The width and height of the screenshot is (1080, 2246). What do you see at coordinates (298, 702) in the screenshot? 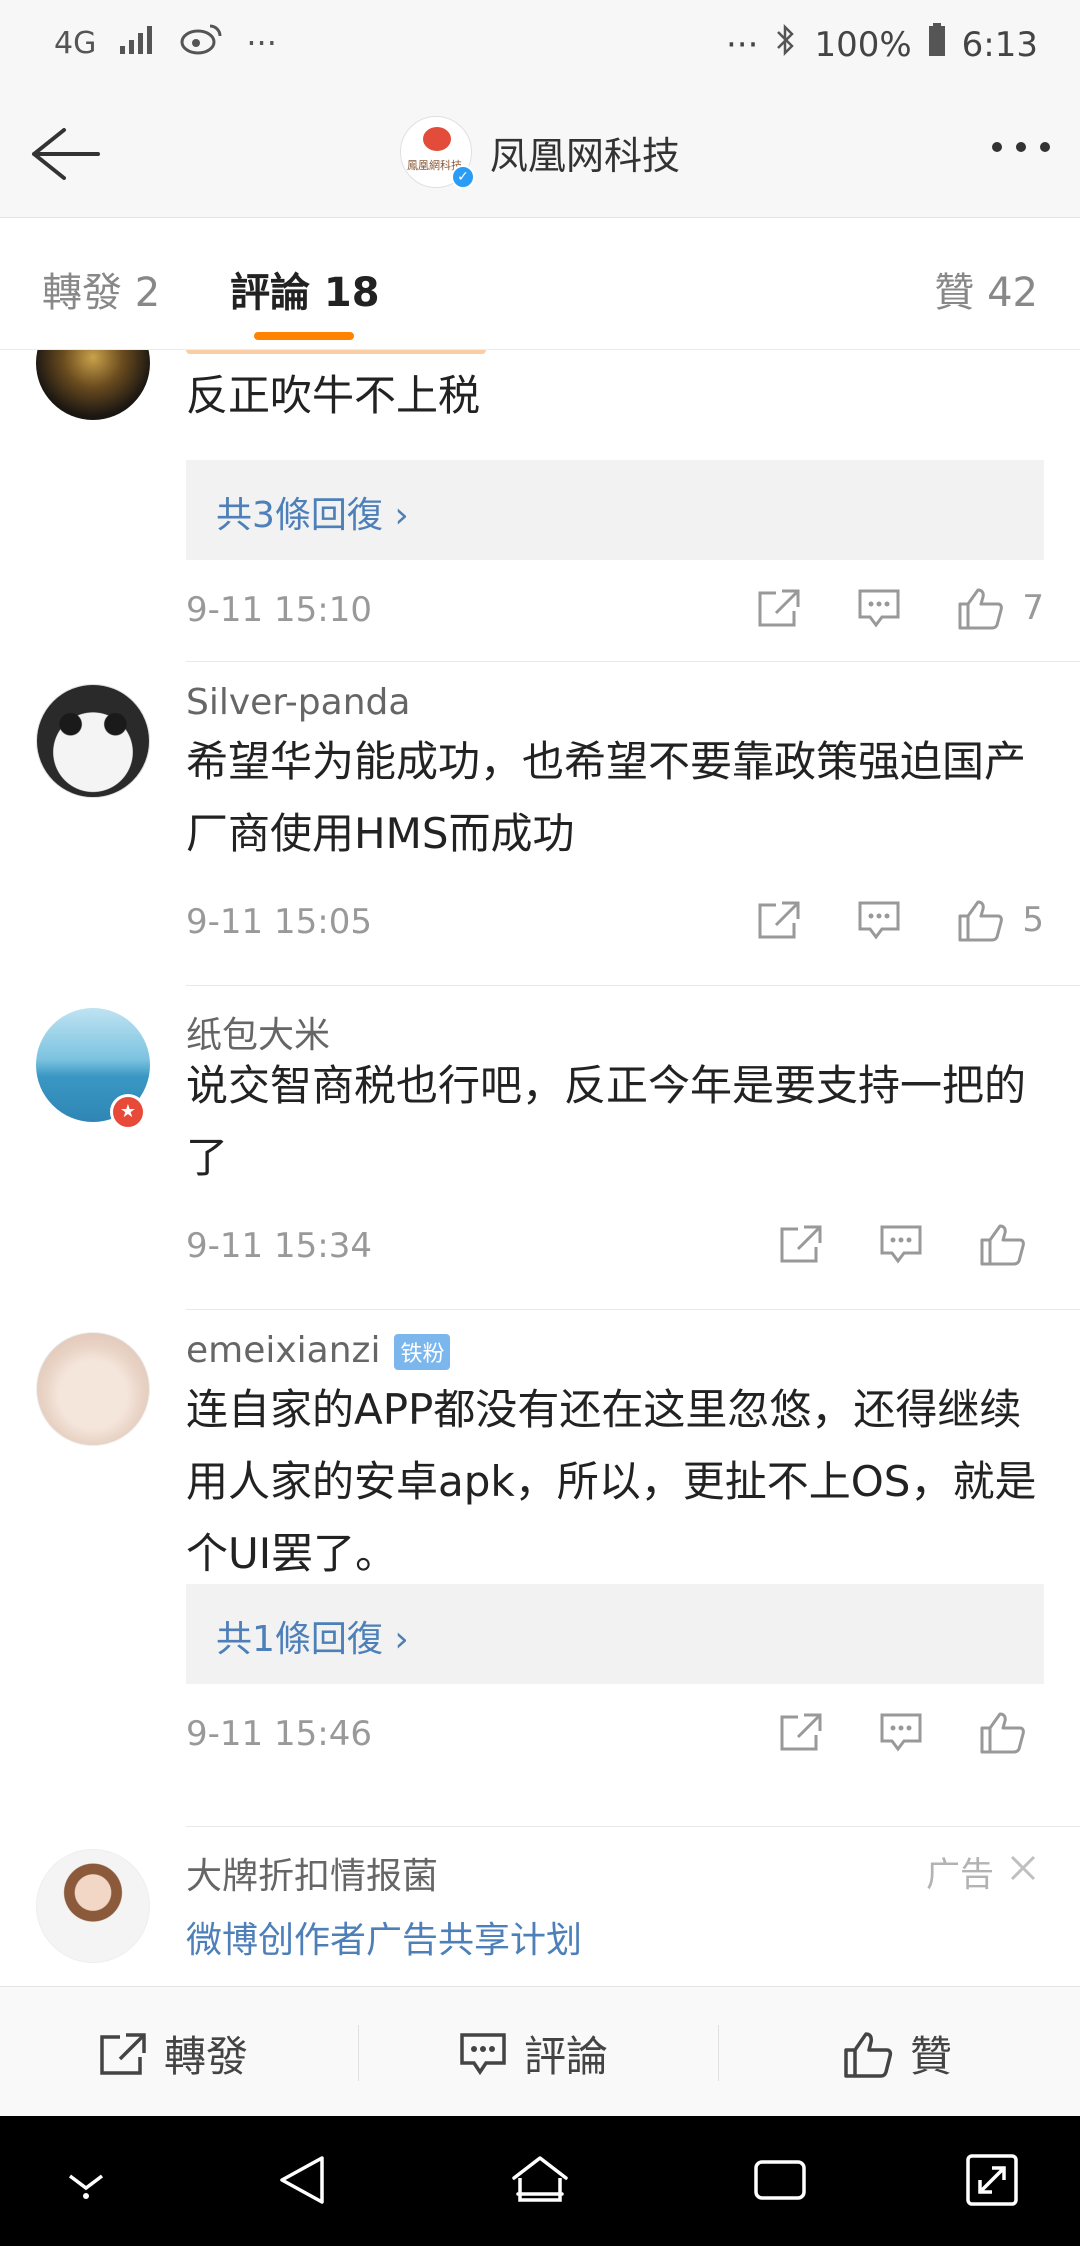
I see `username: Silver-panda` at bounding box center [298, 702].